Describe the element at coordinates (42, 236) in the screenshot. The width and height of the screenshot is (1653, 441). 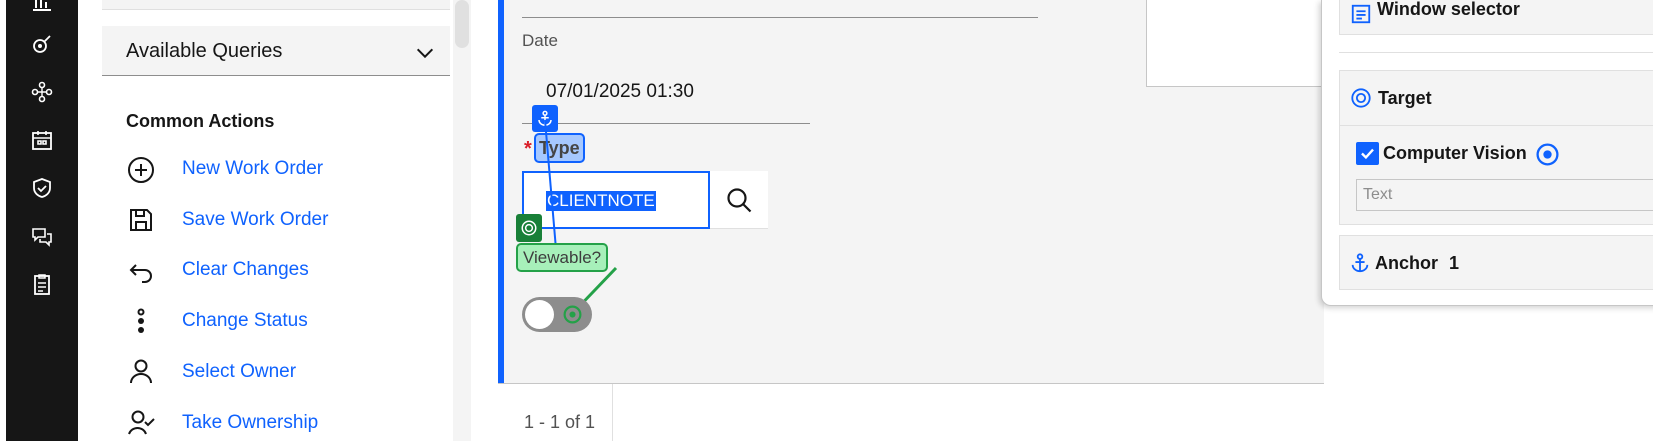
I see `nav-chat-icon` at that location.